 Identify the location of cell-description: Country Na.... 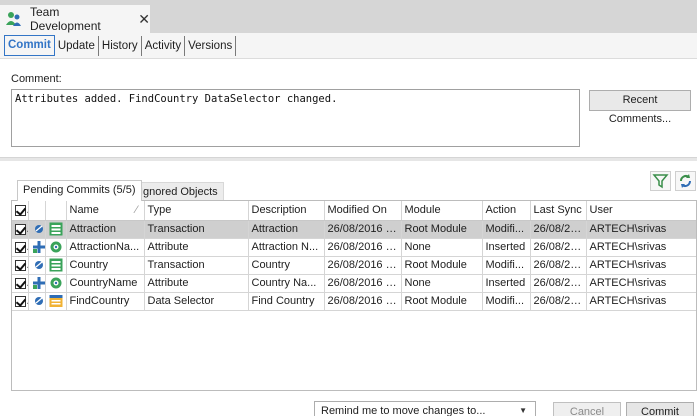
(286, 283).